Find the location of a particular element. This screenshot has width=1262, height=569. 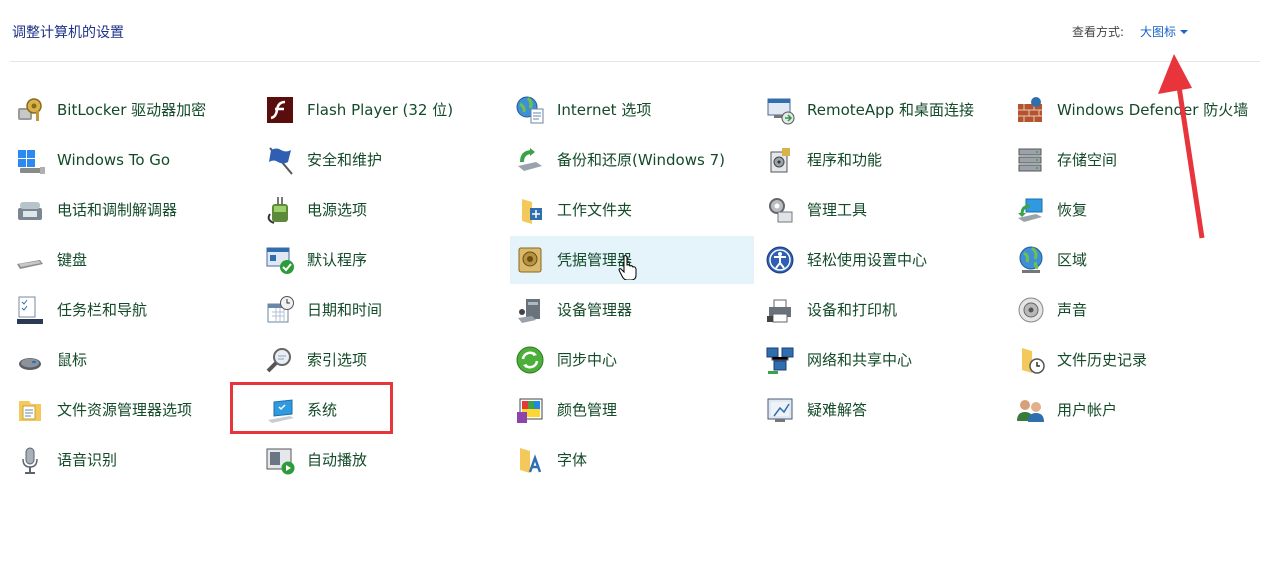

item-label: 程序和功能 is located at coordinates (845, 160).